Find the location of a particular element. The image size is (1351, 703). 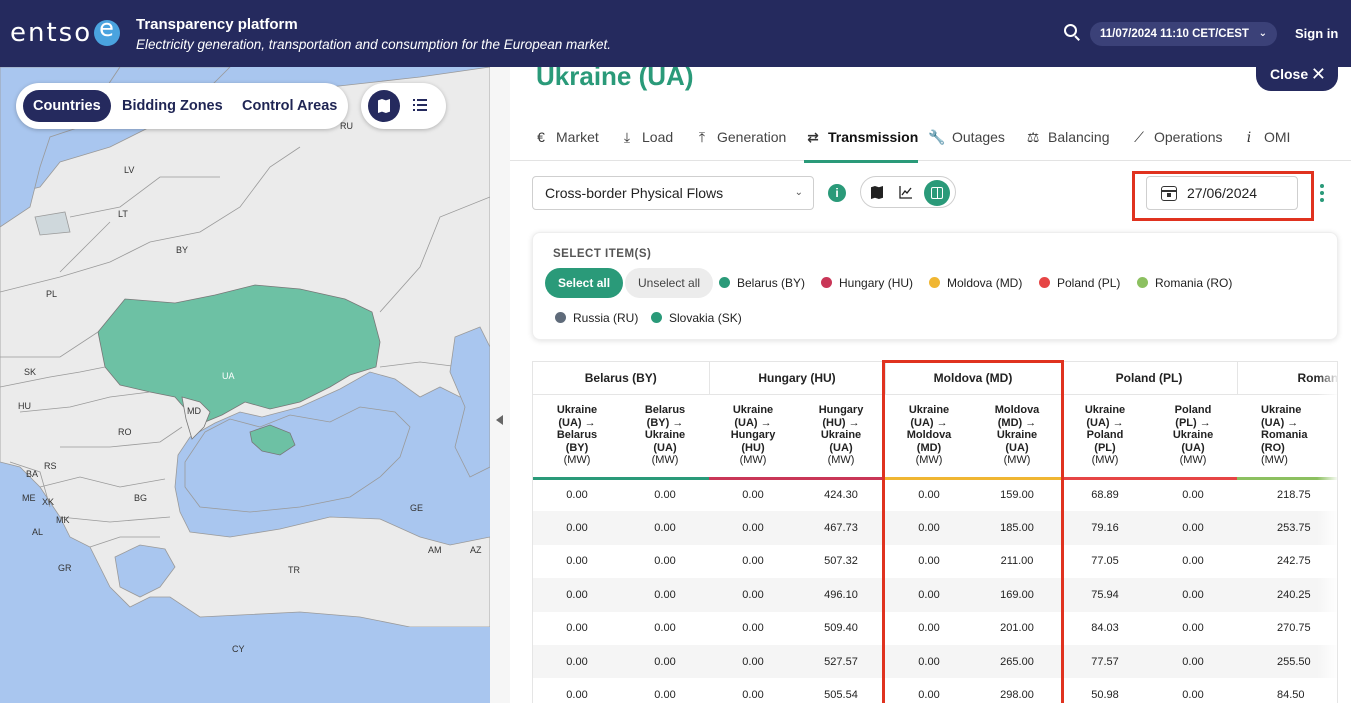

table-cell: 77.05 is located at coordinates (1105, 561).